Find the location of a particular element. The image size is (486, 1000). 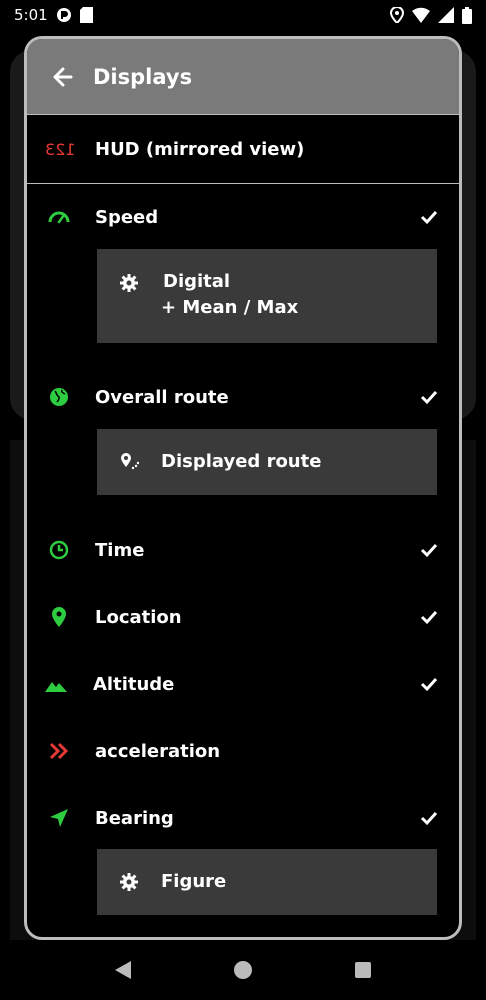

acceleration-row: acceleration is located at coordinates (243, 751).